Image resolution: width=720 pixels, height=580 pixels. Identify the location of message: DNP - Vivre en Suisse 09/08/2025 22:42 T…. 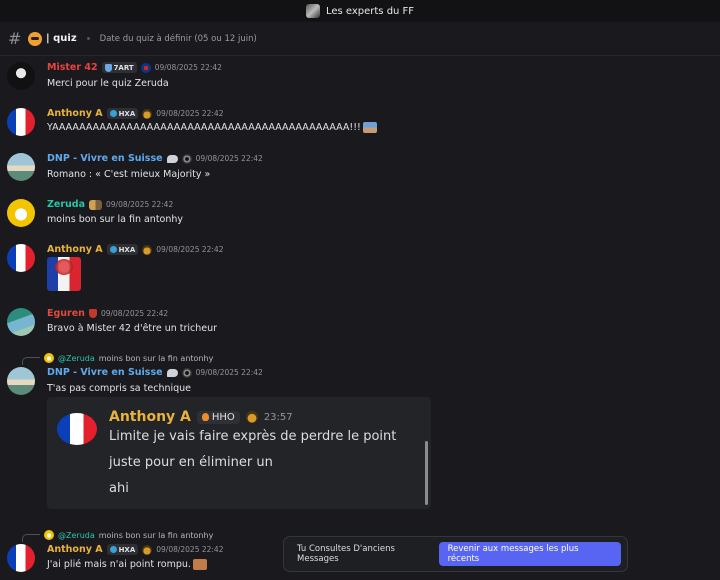
(360, 381).